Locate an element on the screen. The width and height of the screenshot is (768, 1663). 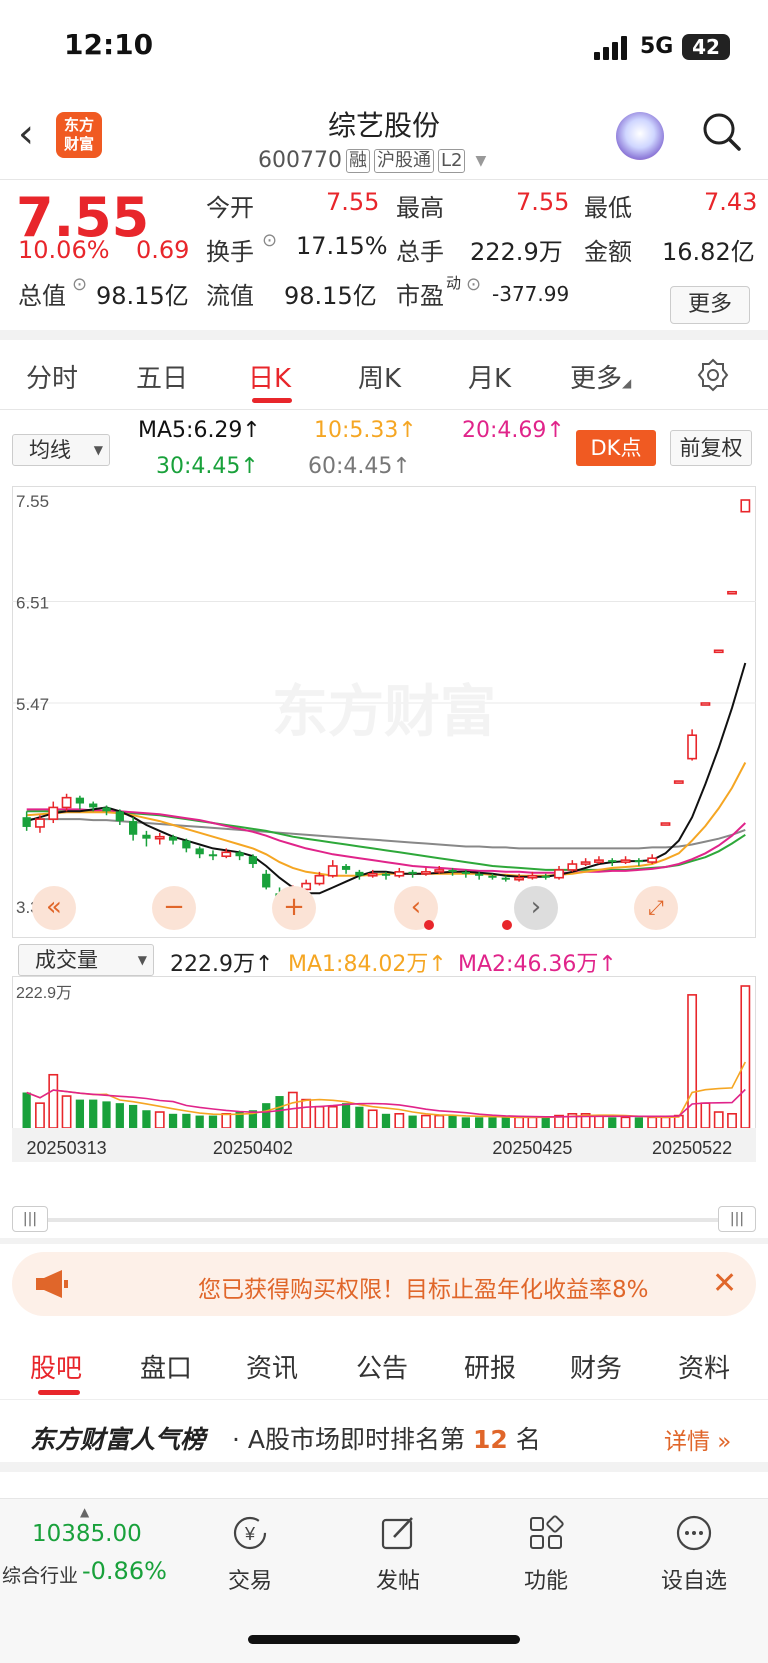
tab-more-label: 更多 is located at coordinates (596, 379).